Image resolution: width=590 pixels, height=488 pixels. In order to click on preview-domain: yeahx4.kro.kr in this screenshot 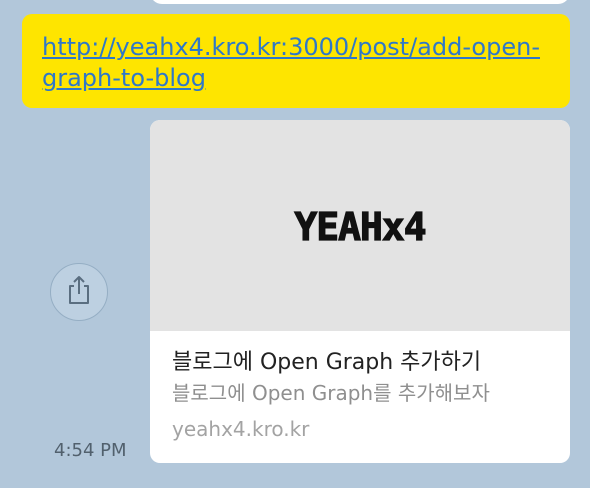, I will do `click(241, 429)`.